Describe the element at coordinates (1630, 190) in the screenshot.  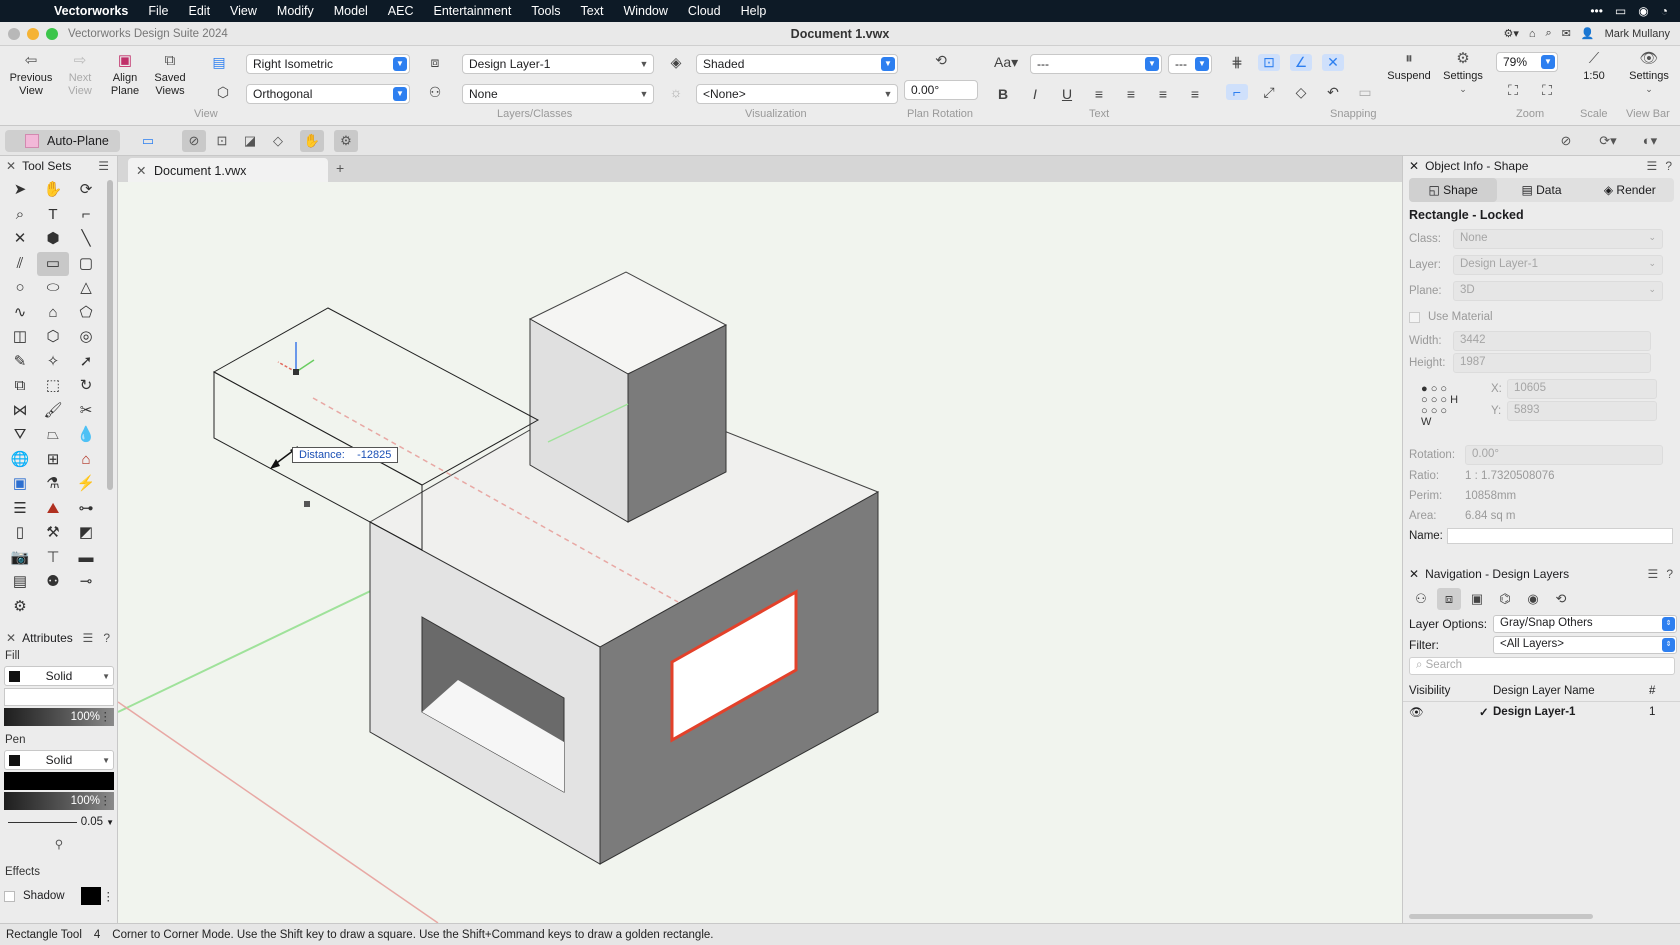
I see `tab-render: ◈ Render` at that location.